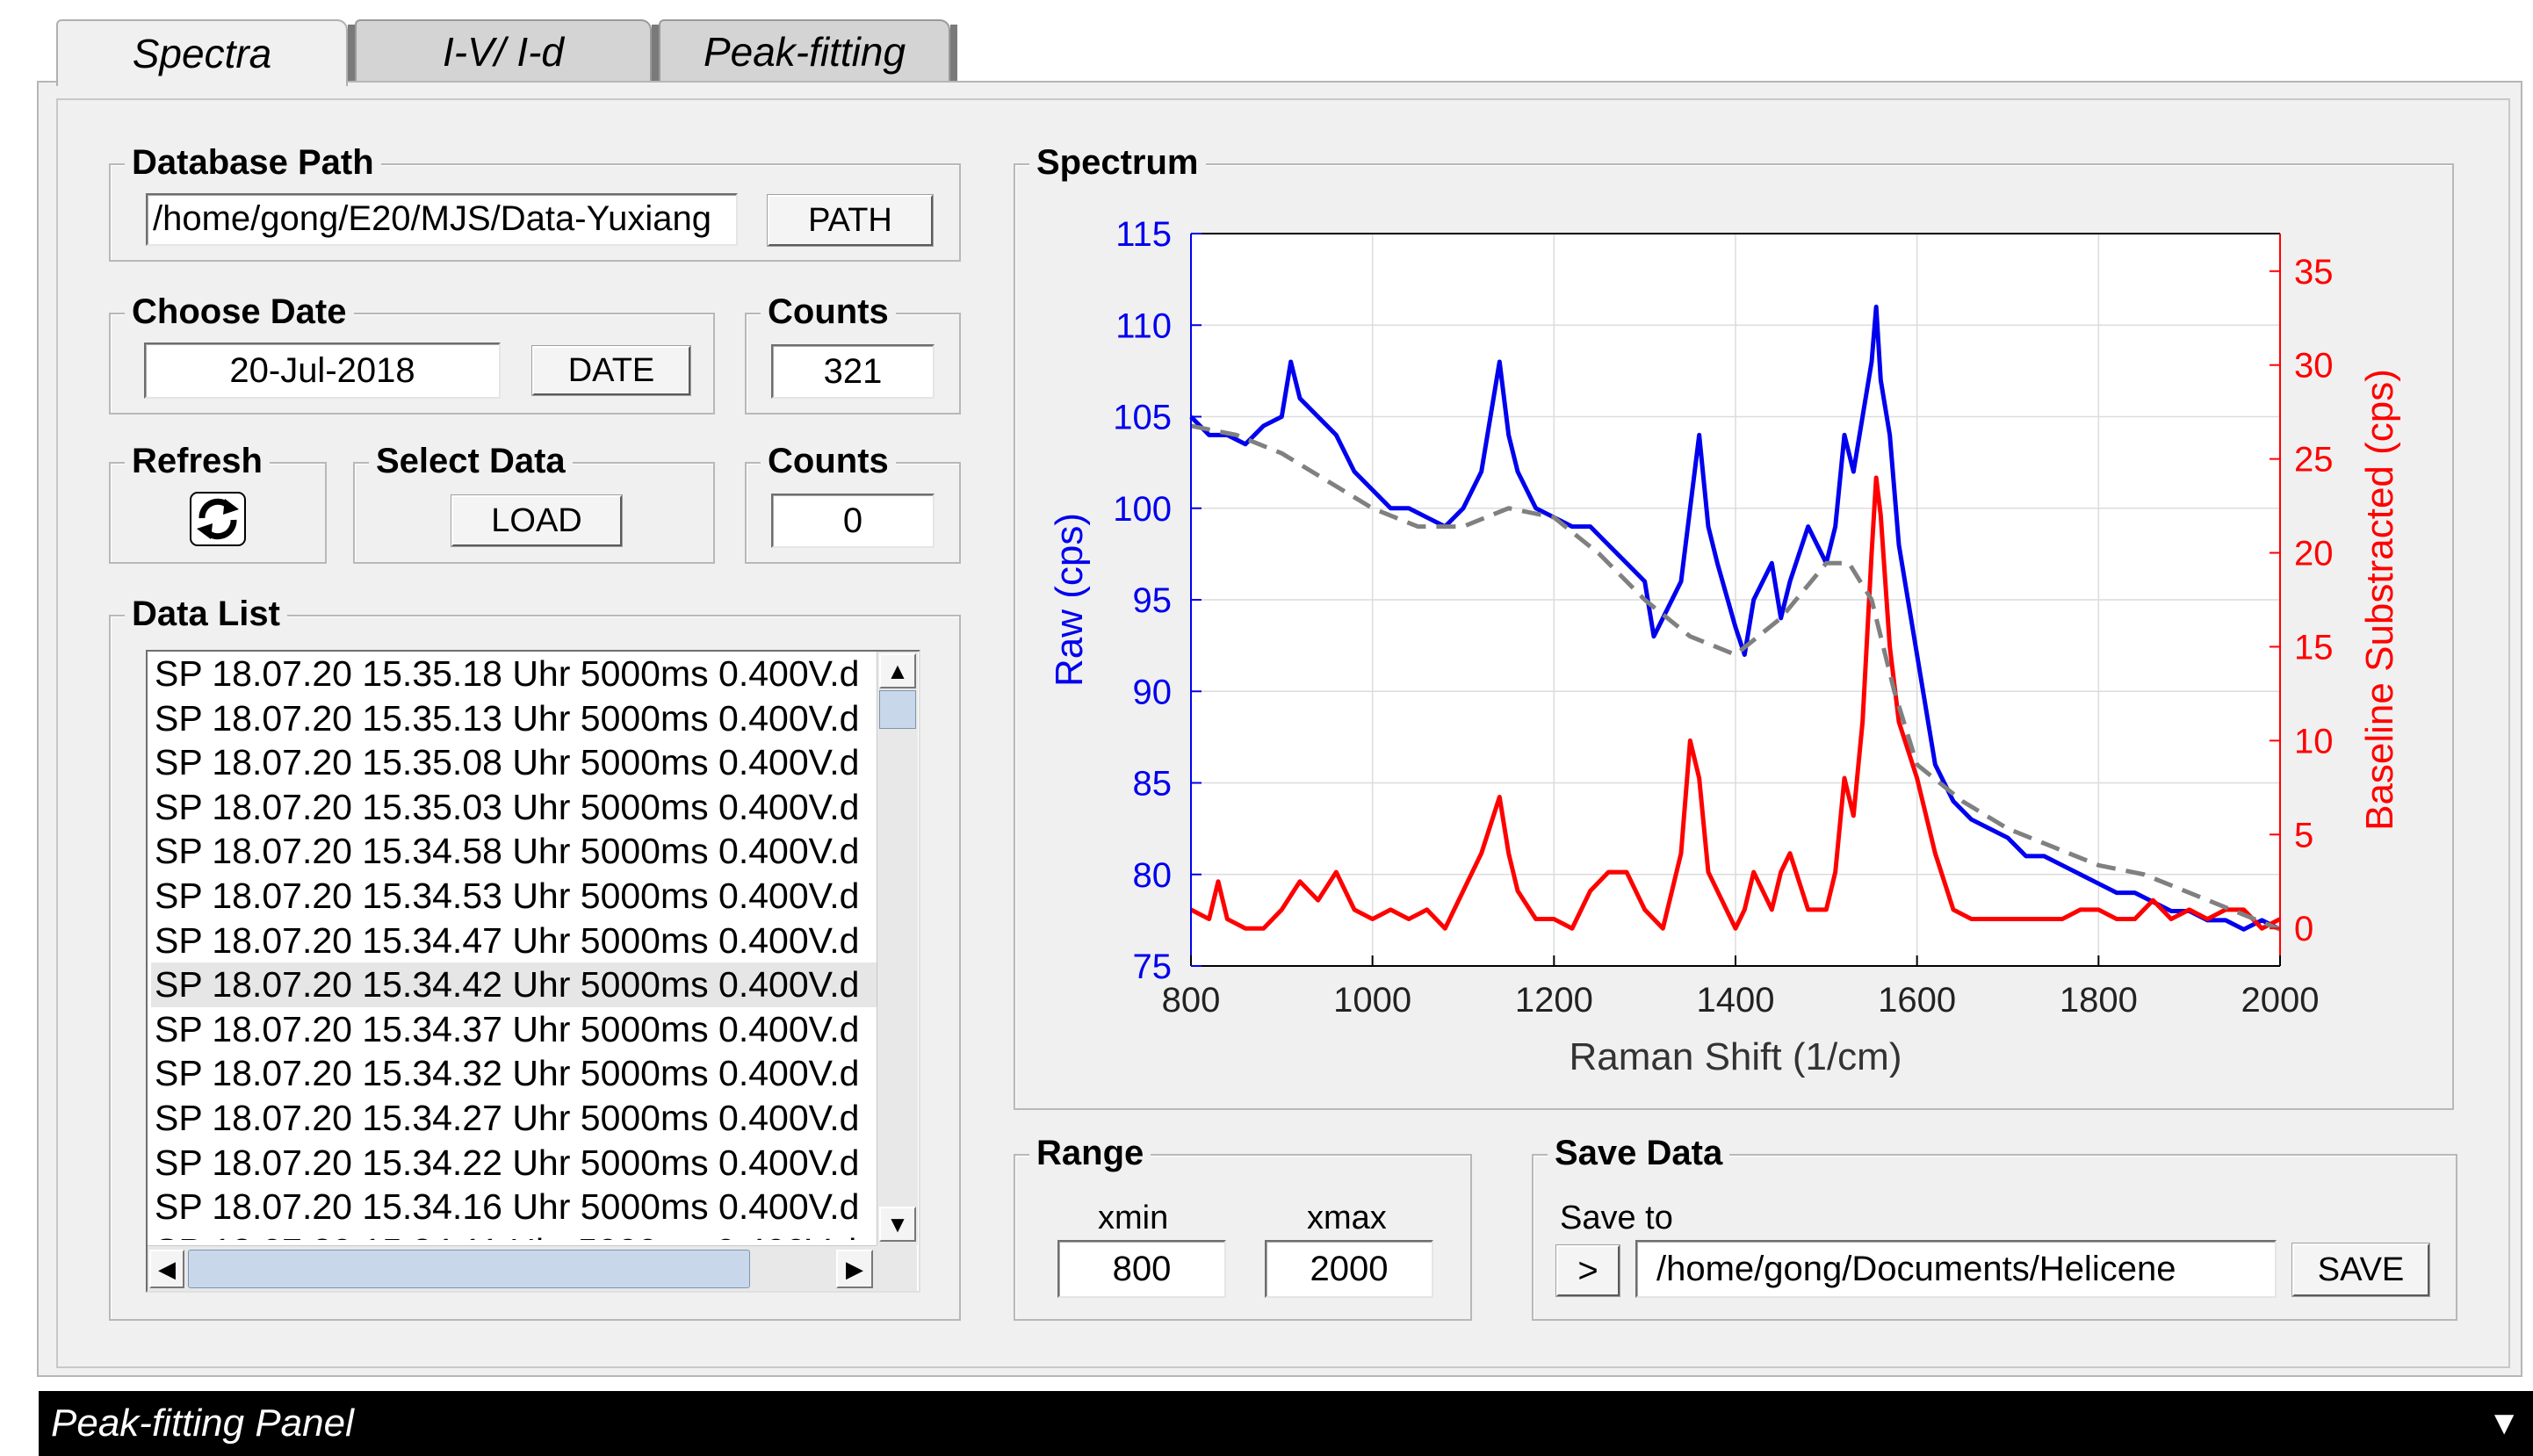 The height and width of the screenshot is (1456, 2533). I want to click on refresh-icon, so click(218, 519).